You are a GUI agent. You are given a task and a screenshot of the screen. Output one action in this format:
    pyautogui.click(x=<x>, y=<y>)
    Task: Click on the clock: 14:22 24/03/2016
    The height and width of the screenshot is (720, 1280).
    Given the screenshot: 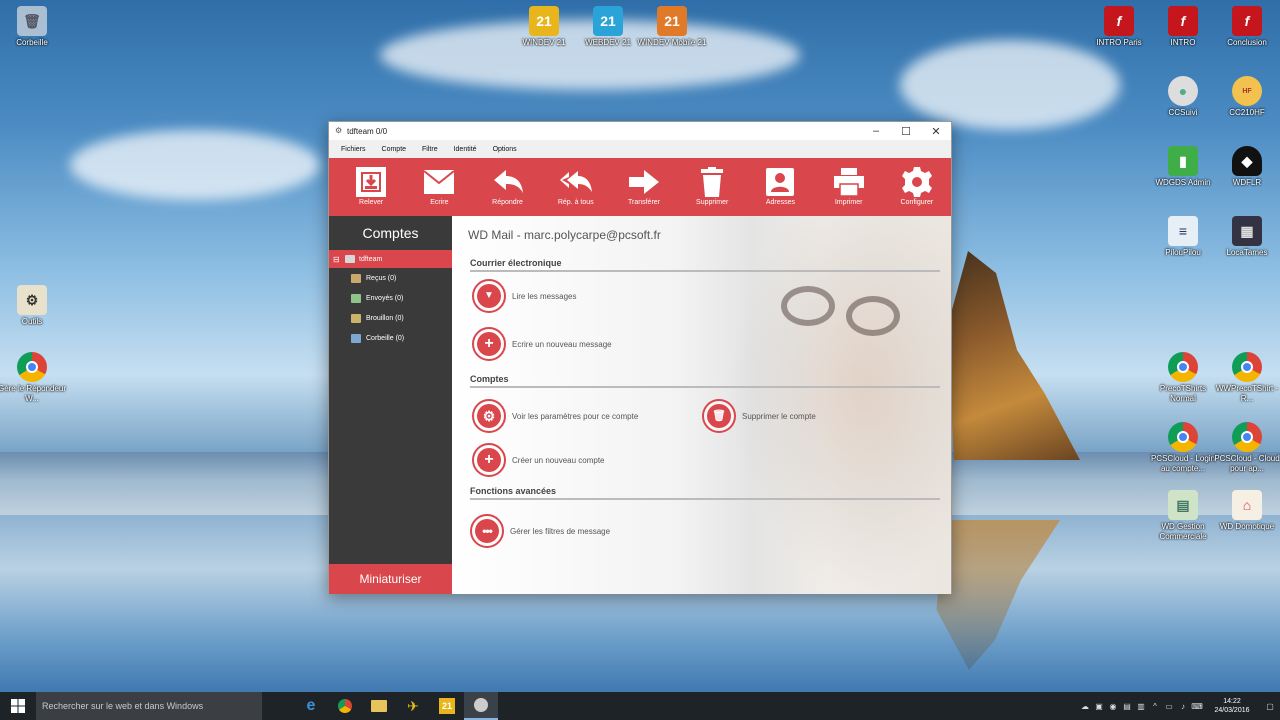 What is the action you would take?
    pyautogui.click(x=1232, y=706)
    